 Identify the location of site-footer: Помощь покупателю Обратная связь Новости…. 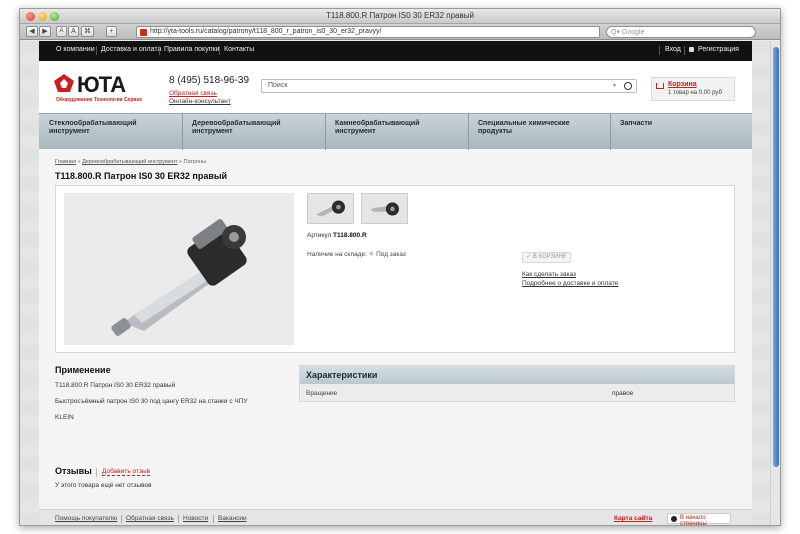
(395, 517).